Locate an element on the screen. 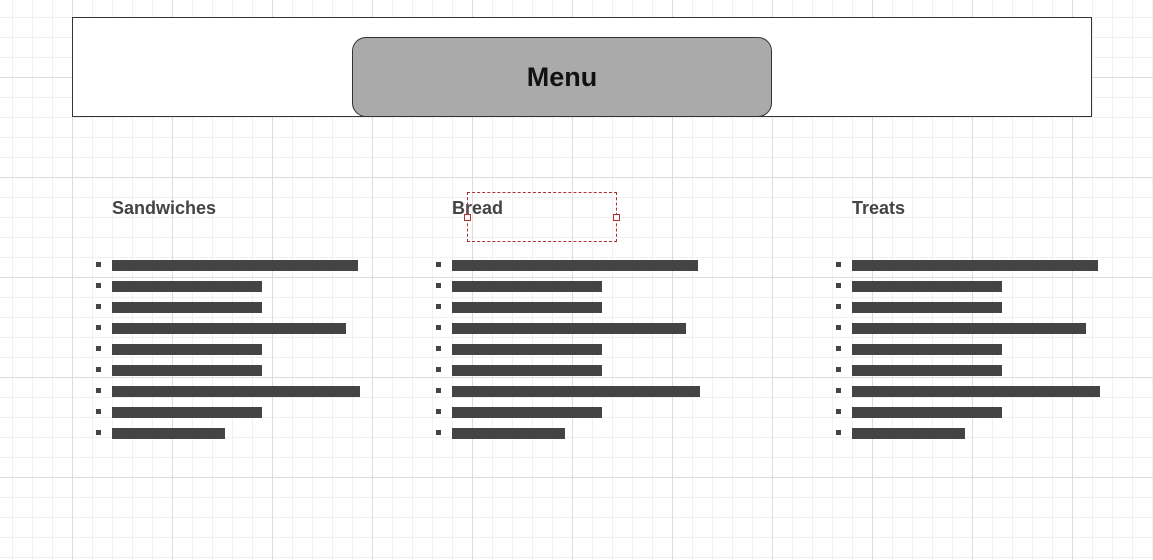 This screenshot has width=1153, height=560. menu-title: Menu is located at coordinates (562, 76).